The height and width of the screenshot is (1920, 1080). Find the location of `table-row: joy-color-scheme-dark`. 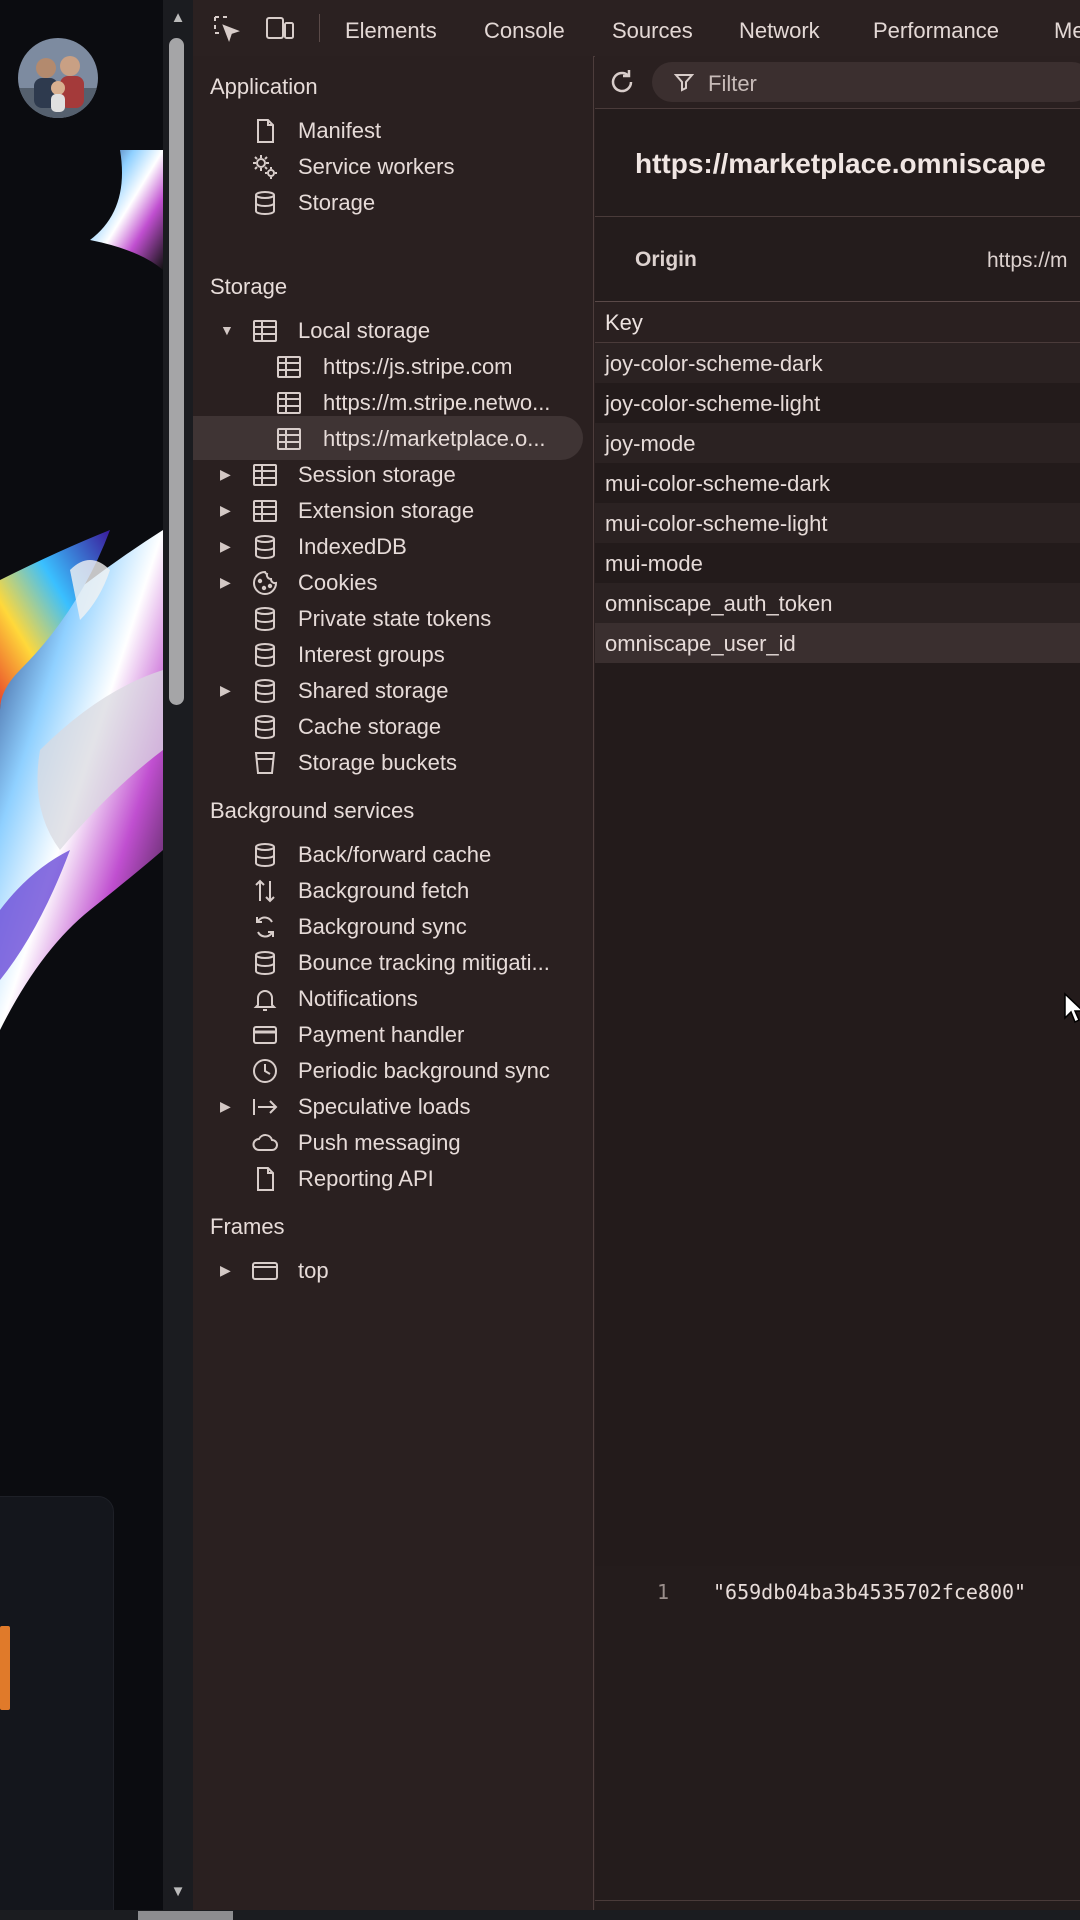

table-row: joy-color-scheme-dark is located at coordinates (837, 363).